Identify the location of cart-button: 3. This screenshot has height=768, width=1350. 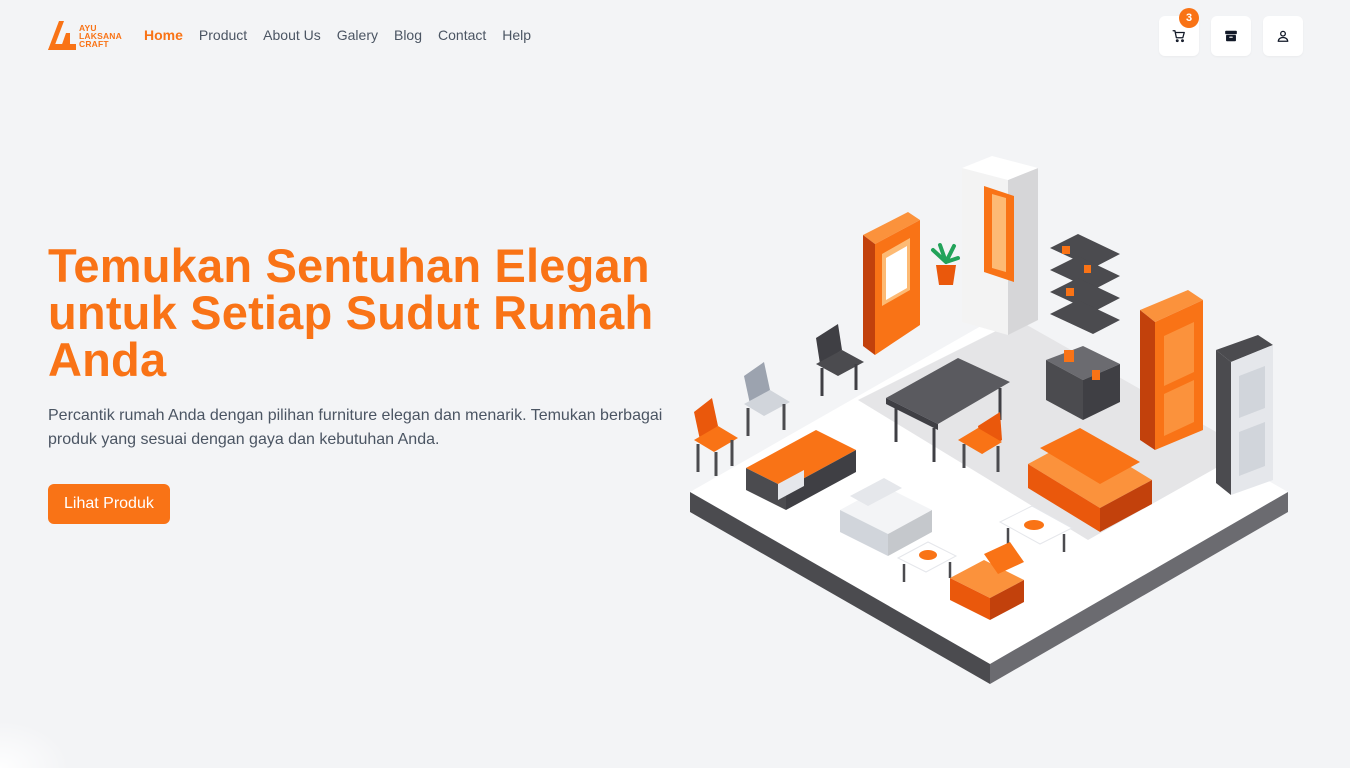
(1179, 32).